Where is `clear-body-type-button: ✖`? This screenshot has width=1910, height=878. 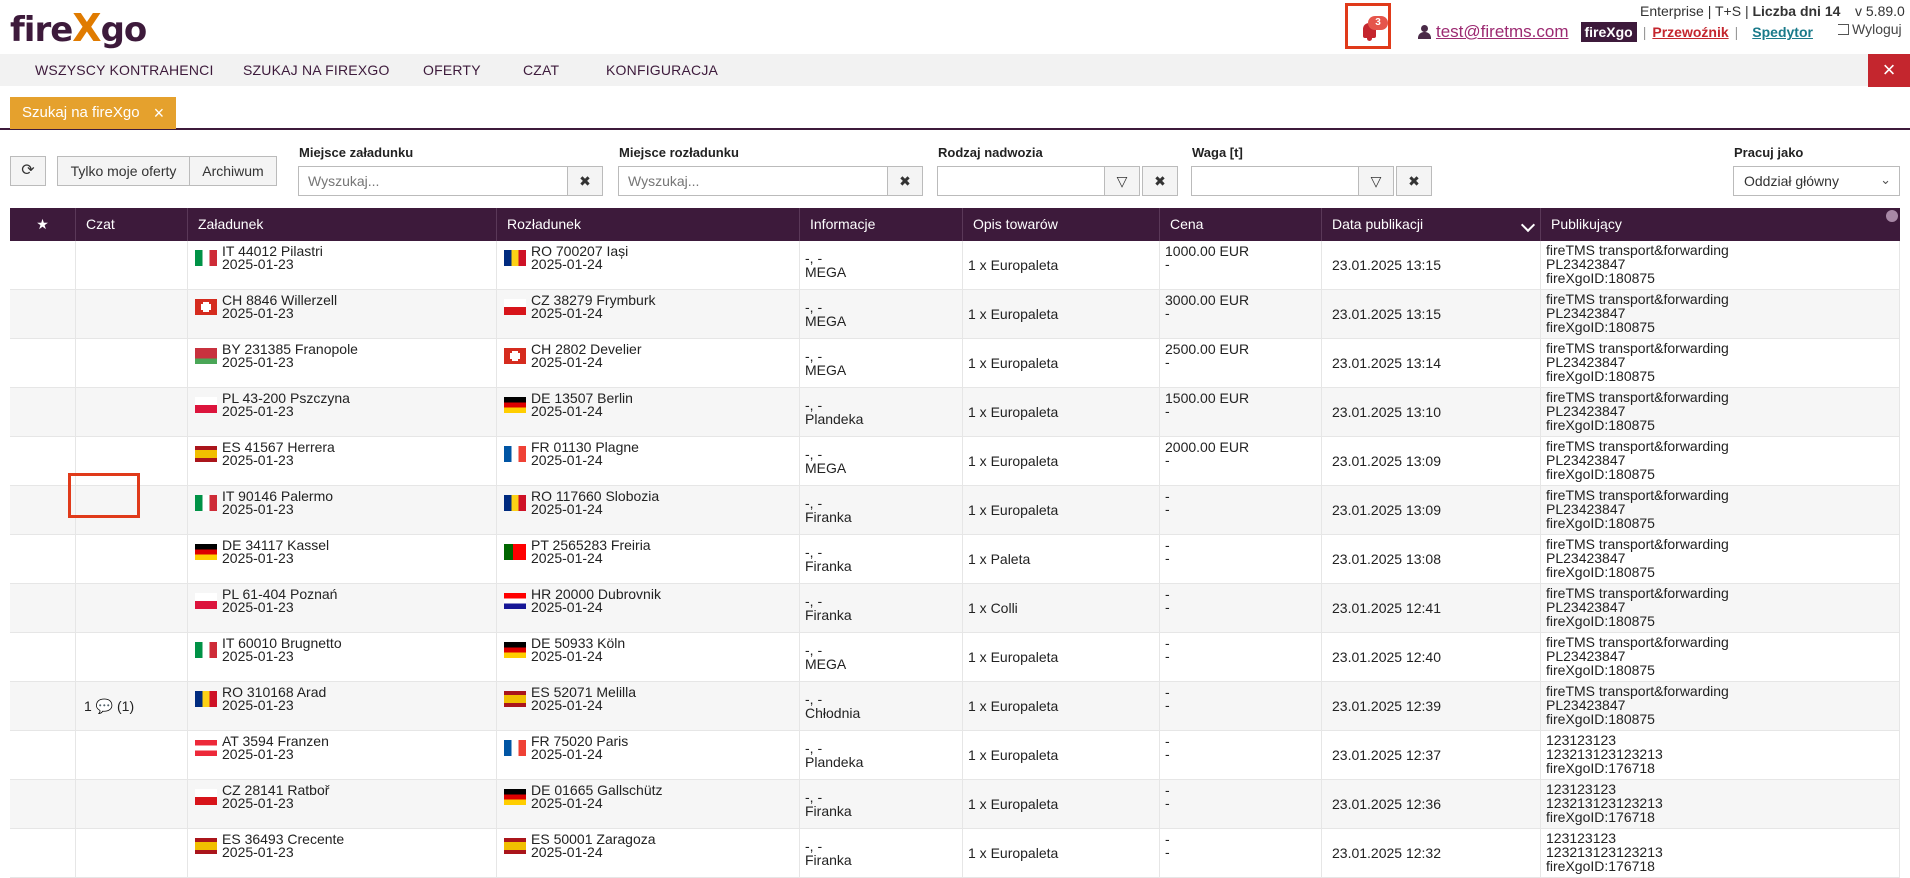
clear-body-type-button: ✖ is located at coordinates (1160, 181).